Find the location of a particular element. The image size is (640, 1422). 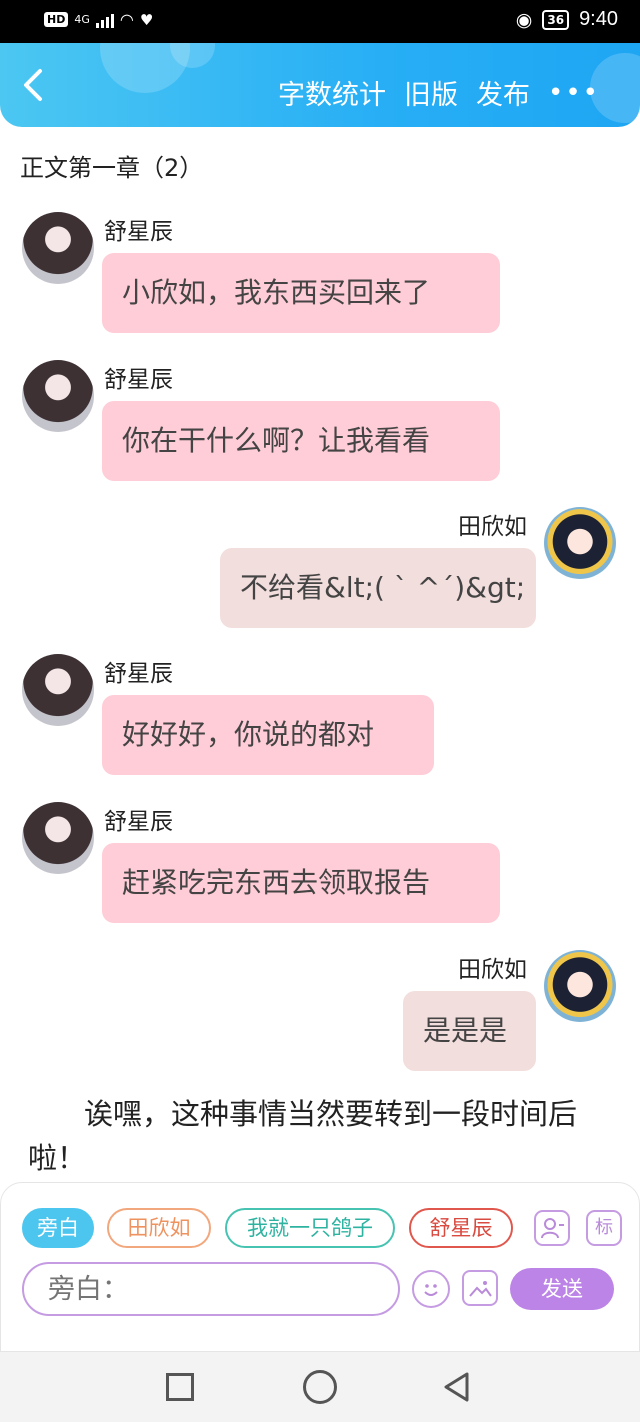

status-right: ◉ 36 9:40 is located at coordinates (567, 19).